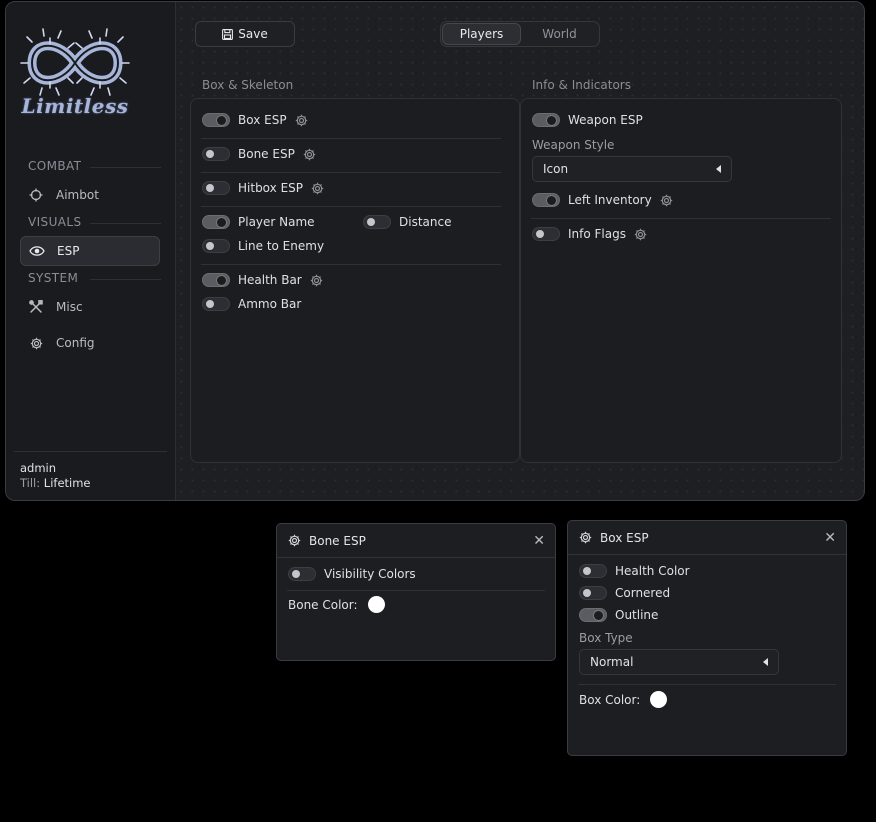  Describe the element at coordinates (248, 85) in the screenshot. I see `panel-title-box-skeleton: Box & Skeleton` at that location.